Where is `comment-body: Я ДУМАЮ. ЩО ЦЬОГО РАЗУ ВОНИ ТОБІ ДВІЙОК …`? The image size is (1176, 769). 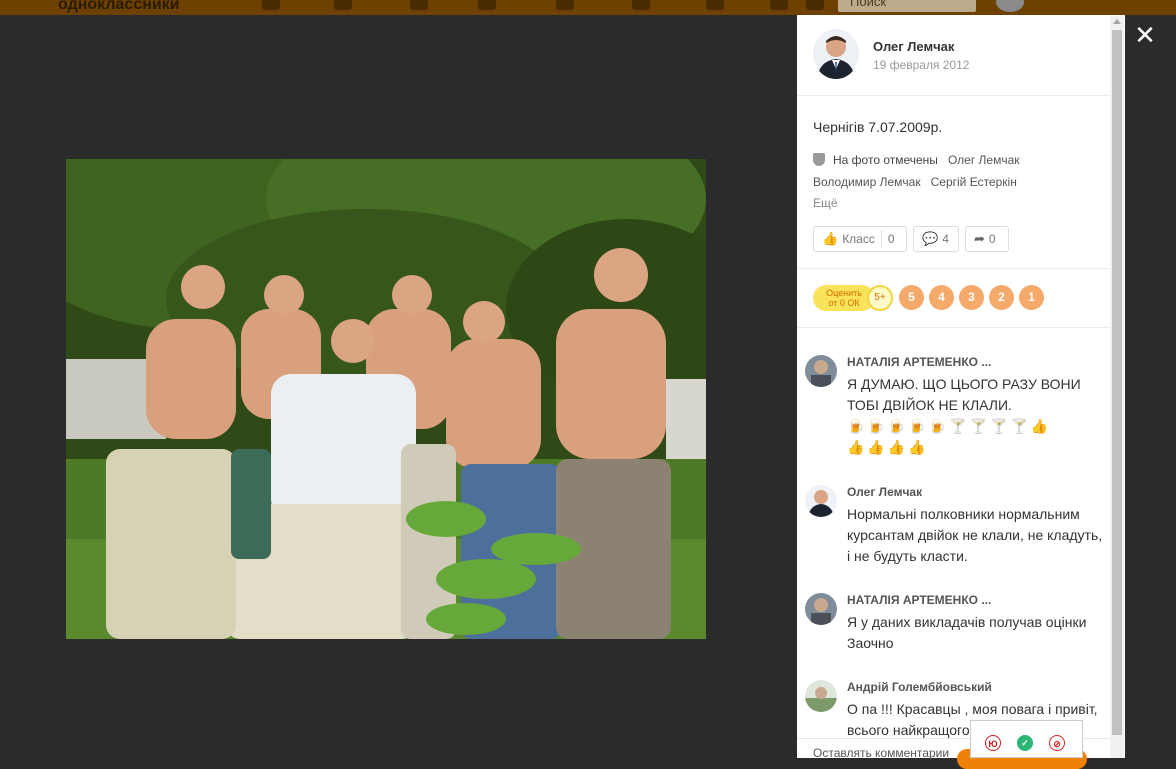
comment-body: Я ДУМАЮ. ЩО ЦЬОГО РАЗУ ВОНИ ТОБІ ДВІЙОК … is located at coordinates (964, 394).